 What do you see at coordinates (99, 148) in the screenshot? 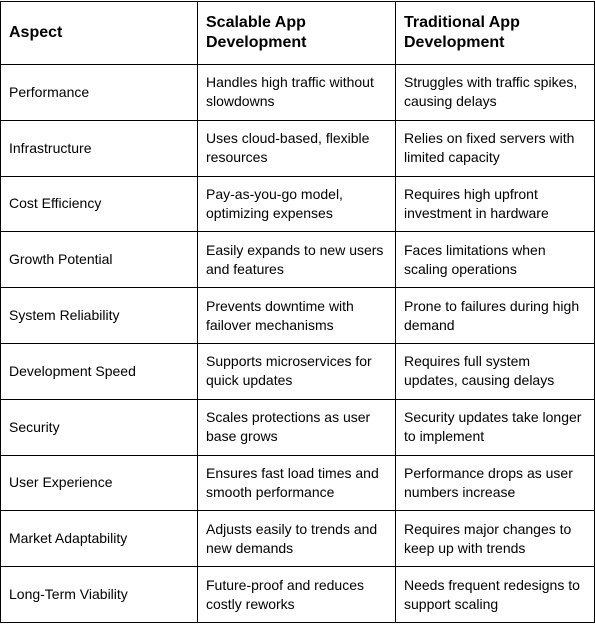
I see `aspect-cell: Infrastructure` at bounding box center [99, 148].